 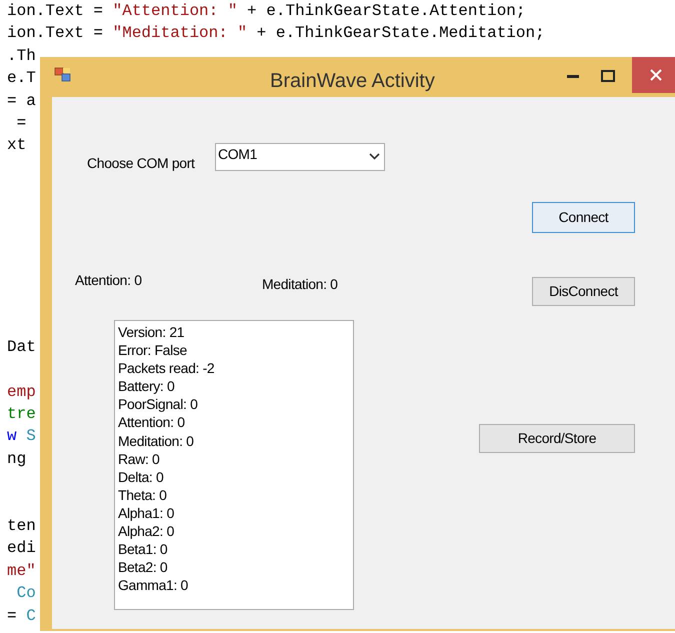 What do you see at coordinates (147, 513) in the screenshot?
I see `reading-item: Alpha1: 0` at bounding box center [147, 513].